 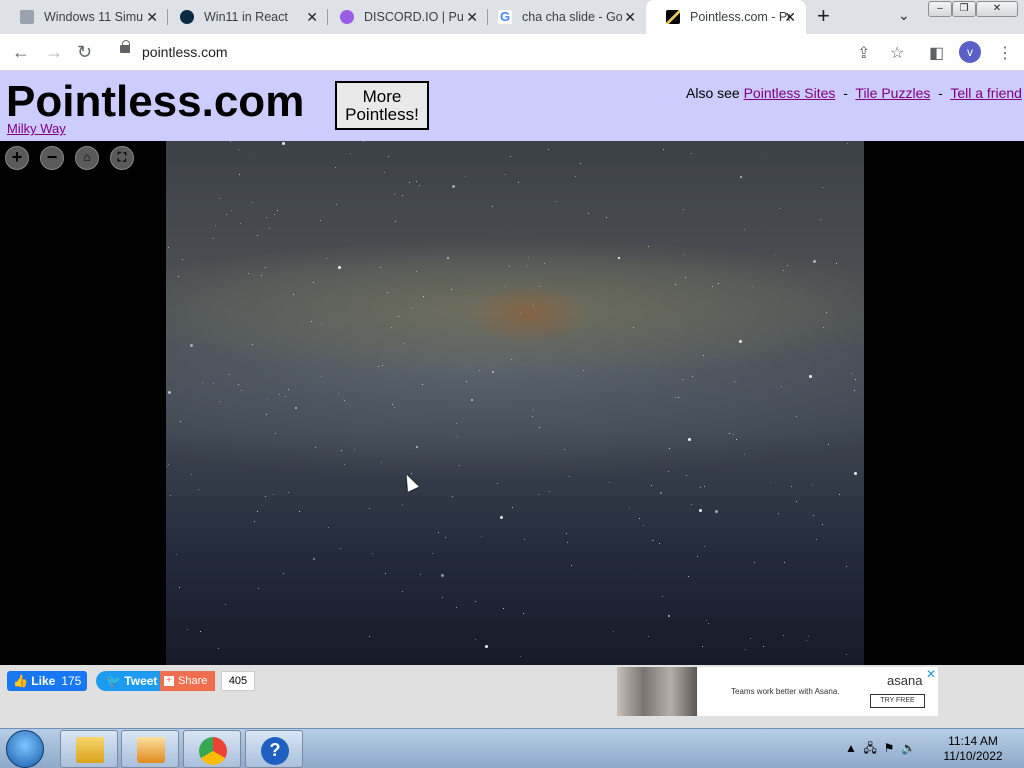 I want to click on bookmark-star-icon: ☆, so click(x=897, y=53).